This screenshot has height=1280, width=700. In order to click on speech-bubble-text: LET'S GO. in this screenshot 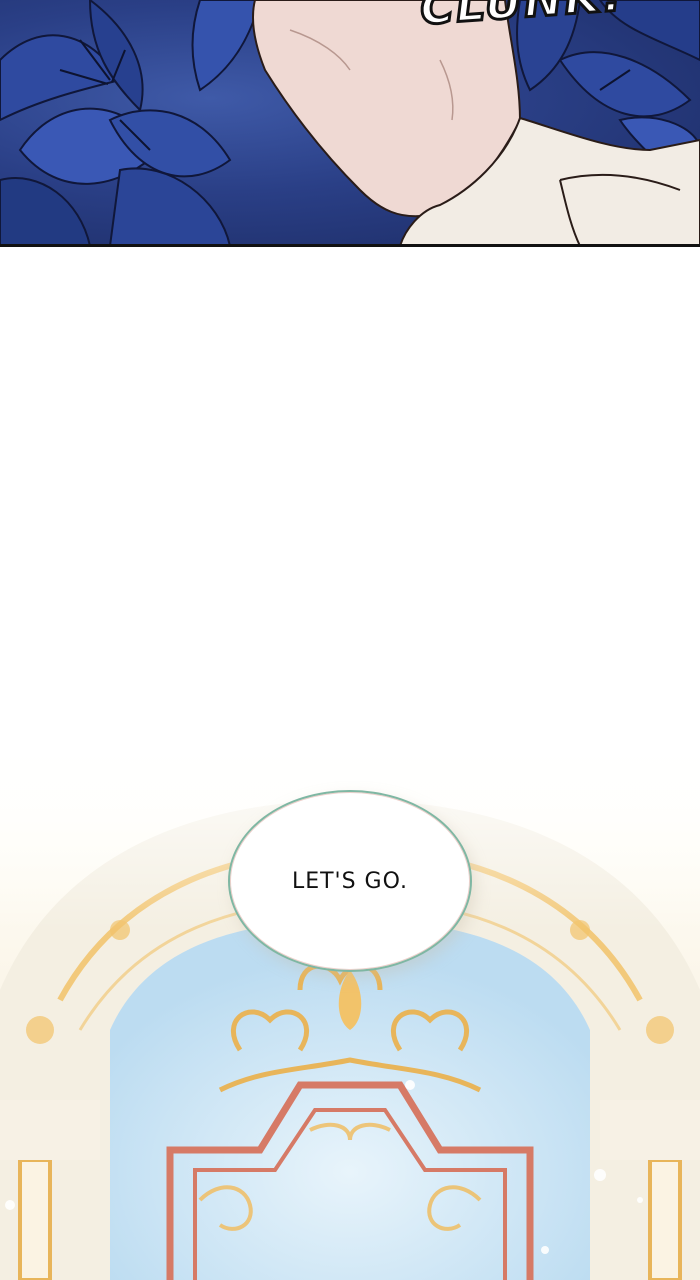, I will do `click(350, 881)`.